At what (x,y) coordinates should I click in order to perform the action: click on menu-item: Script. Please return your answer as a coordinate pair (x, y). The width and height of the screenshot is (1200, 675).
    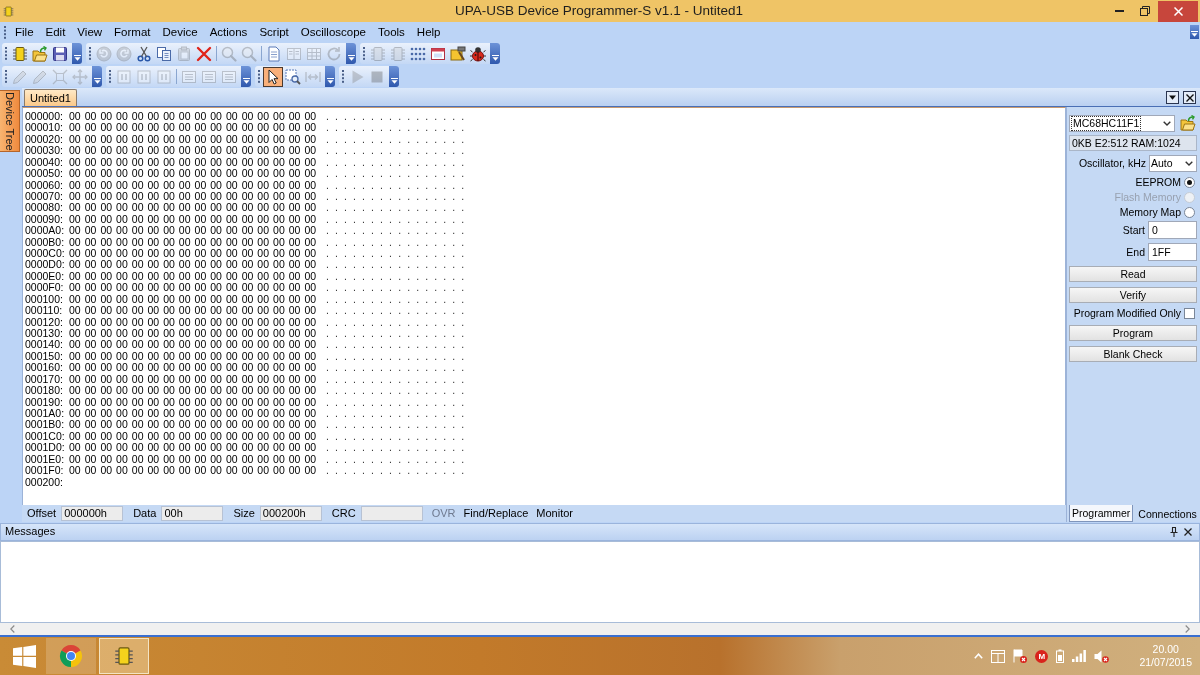
    Looking at the image, I should click on (274, 32).